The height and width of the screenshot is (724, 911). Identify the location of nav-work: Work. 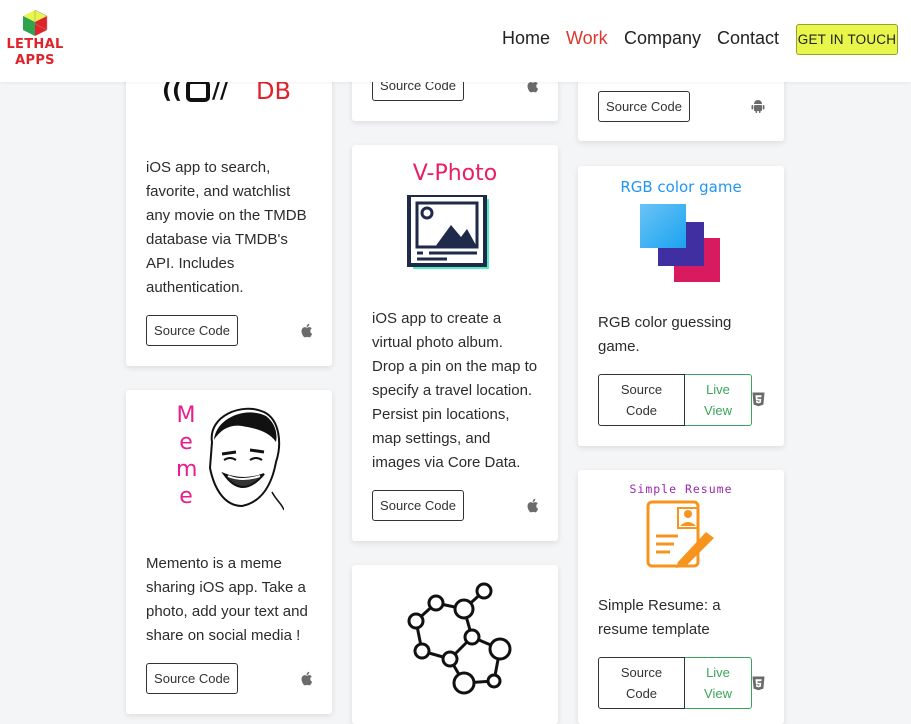
(587, 38).